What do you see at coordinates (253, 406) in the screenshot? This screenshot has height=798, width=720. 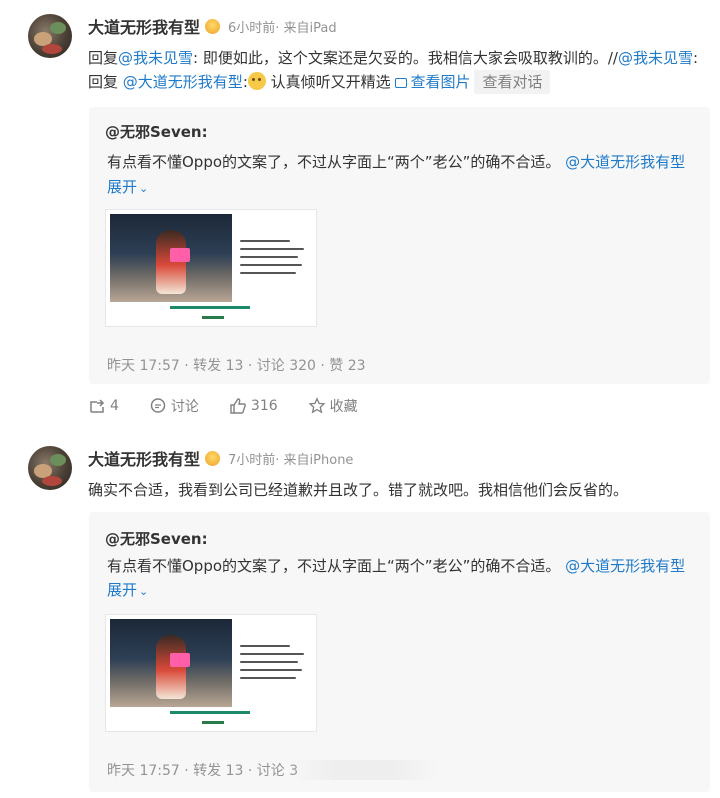 I see `like-button: 316` at bounding box center [253, 406].